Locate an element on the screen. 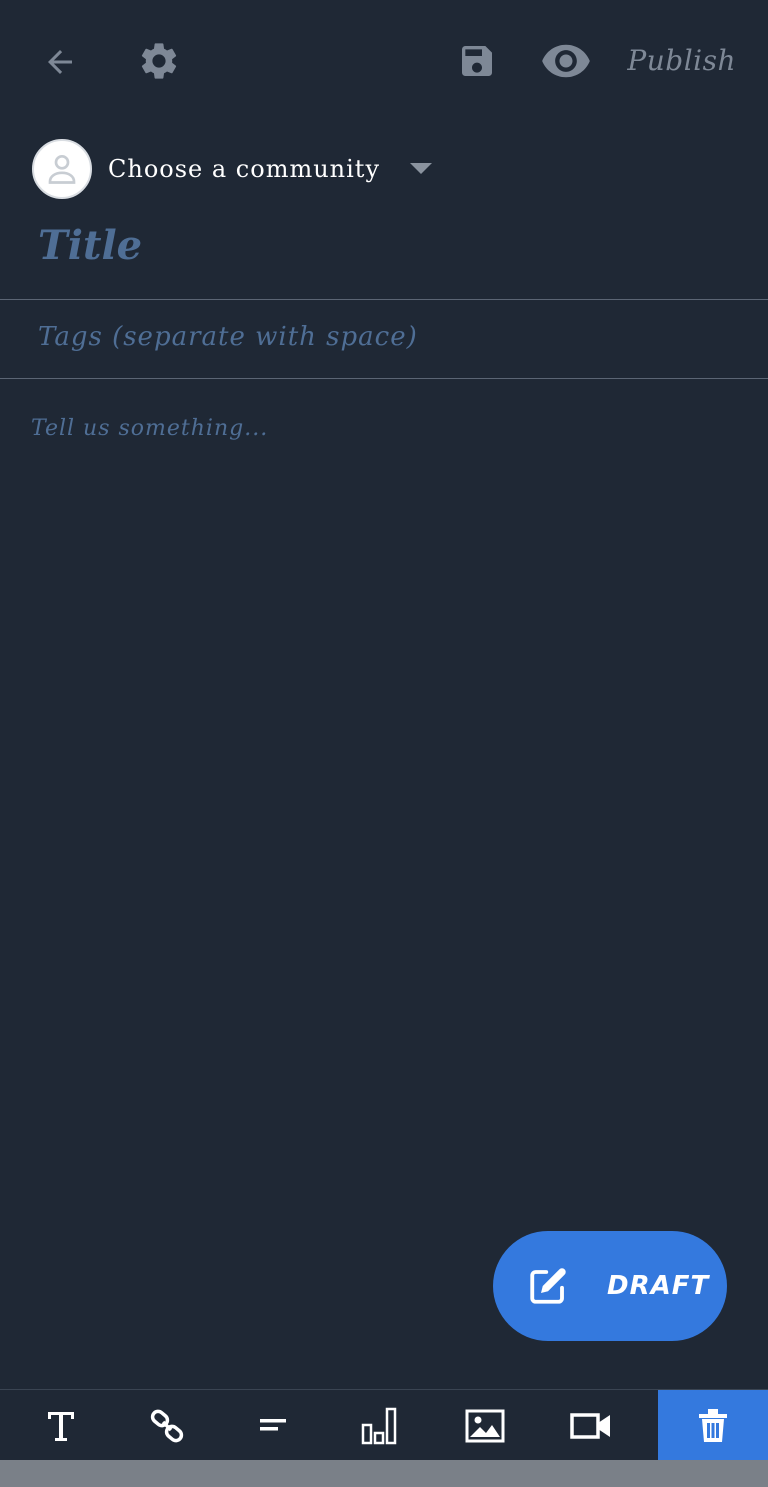 This screenshot has height=1487, width=768. eye-icon is located at coordinates (566, 61).